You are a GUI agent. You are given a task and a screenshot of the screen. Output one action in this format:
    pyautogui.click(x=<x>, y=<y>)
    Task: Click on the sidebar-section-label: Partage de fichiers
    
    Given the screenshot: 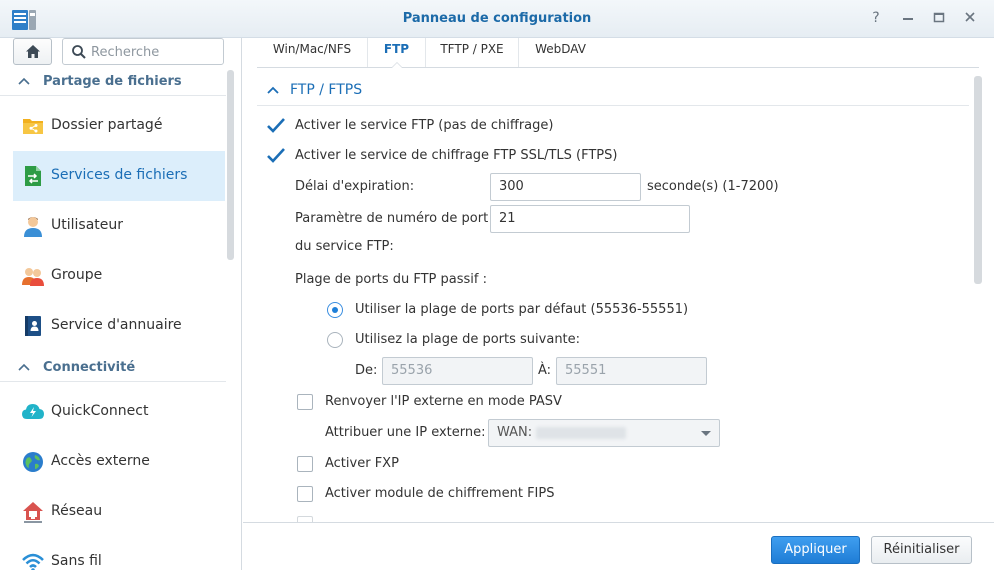 What is the action you would take?
    pyautogui.click(x=112, y=81)
    